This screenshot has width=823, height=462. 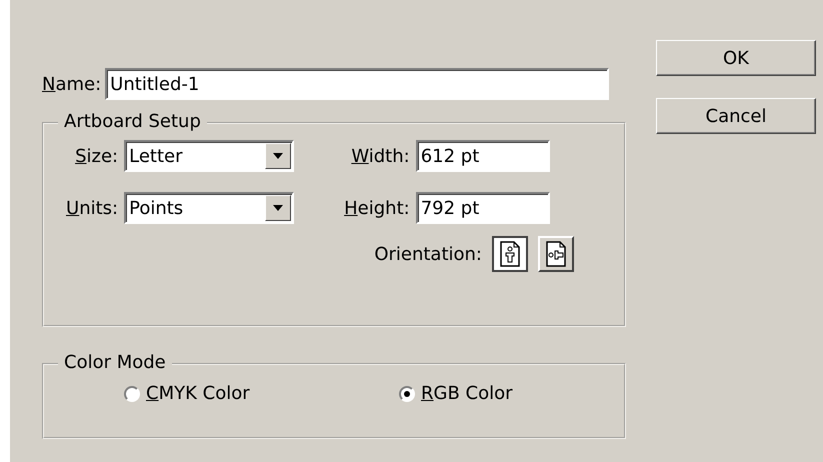 I want to click on dropdown: Points, so click(x=209, y=208).